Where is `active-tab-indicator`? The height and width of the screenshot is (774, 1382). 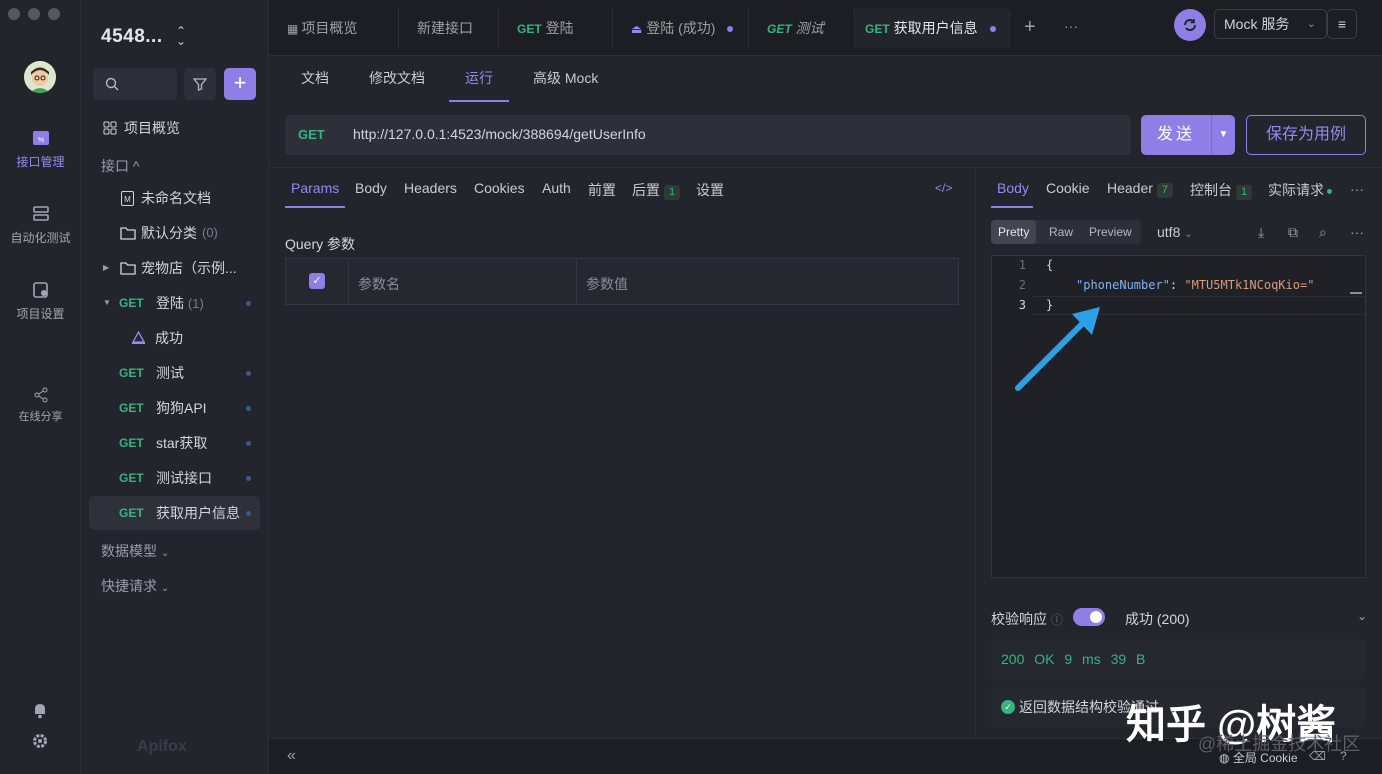 active-tab-indicator is located at coordinates (479, 101).